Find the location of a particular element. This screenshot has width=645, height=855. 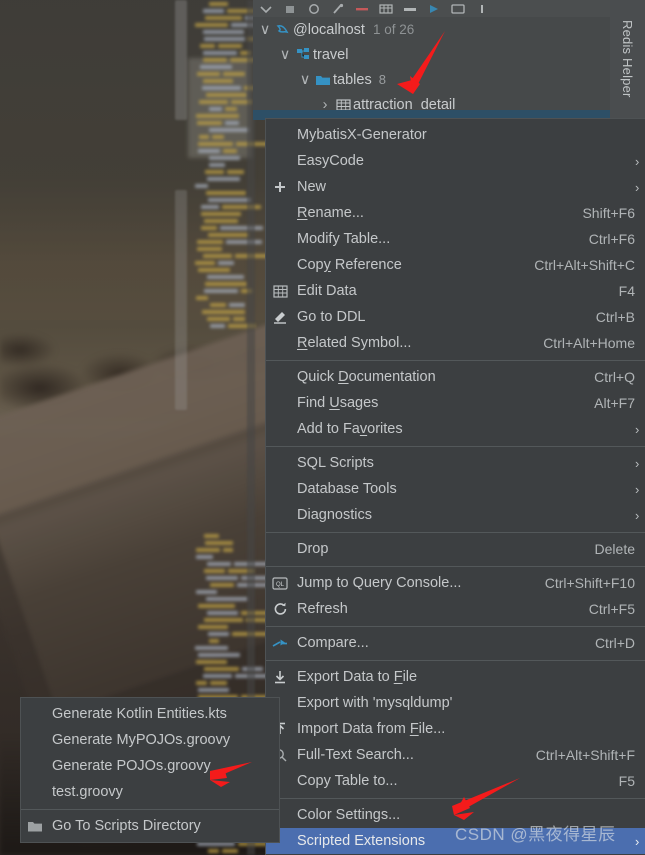

tree-row-label: @localhost is located at coordinates (329, 29).